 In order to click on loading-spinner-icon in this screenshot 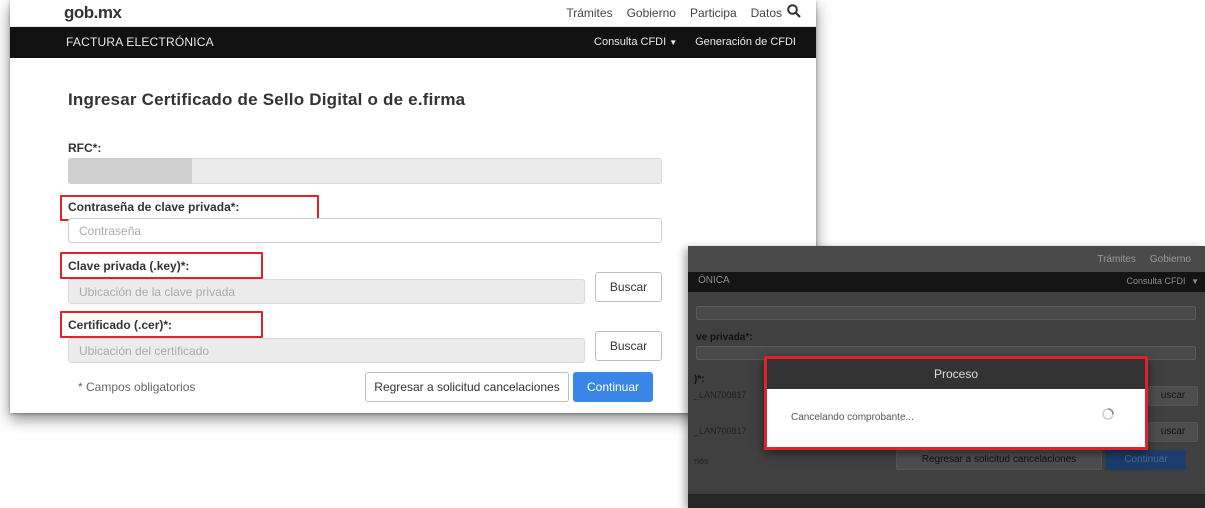, I will do `click(1108, 414)`.